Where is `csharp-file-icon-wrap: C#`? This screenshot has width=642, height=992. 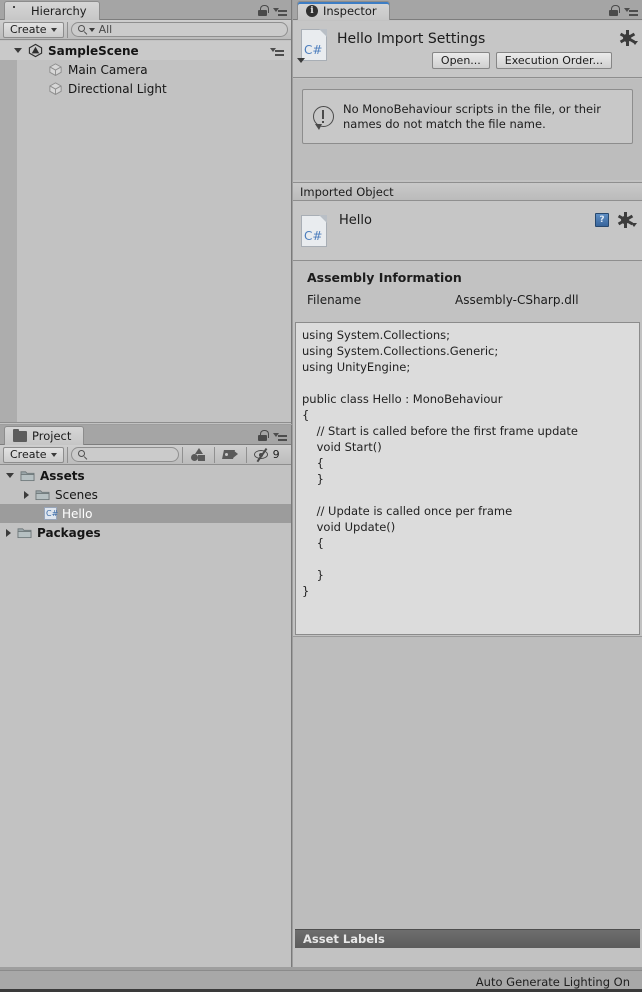
csharp-file-icon-wrap: C# is located at coordinates (312, 46).